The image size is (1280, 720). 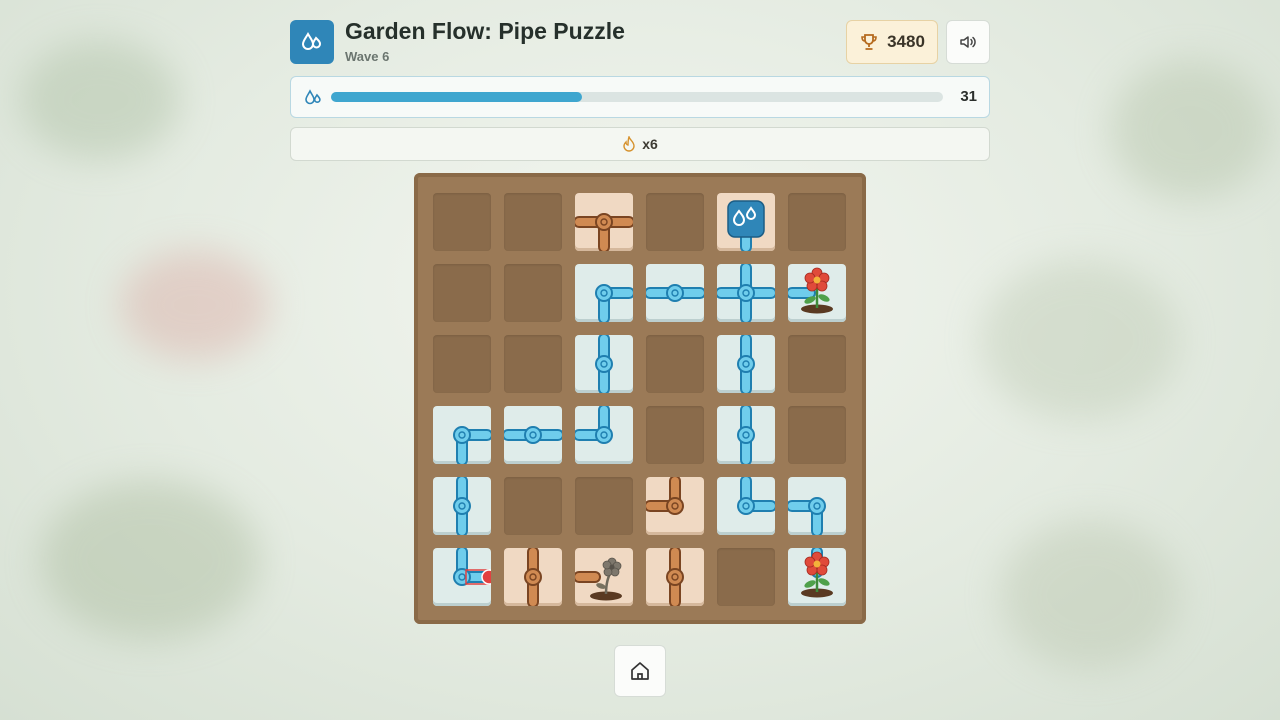 I want to click on sound-button, so click(x=968, y=42).